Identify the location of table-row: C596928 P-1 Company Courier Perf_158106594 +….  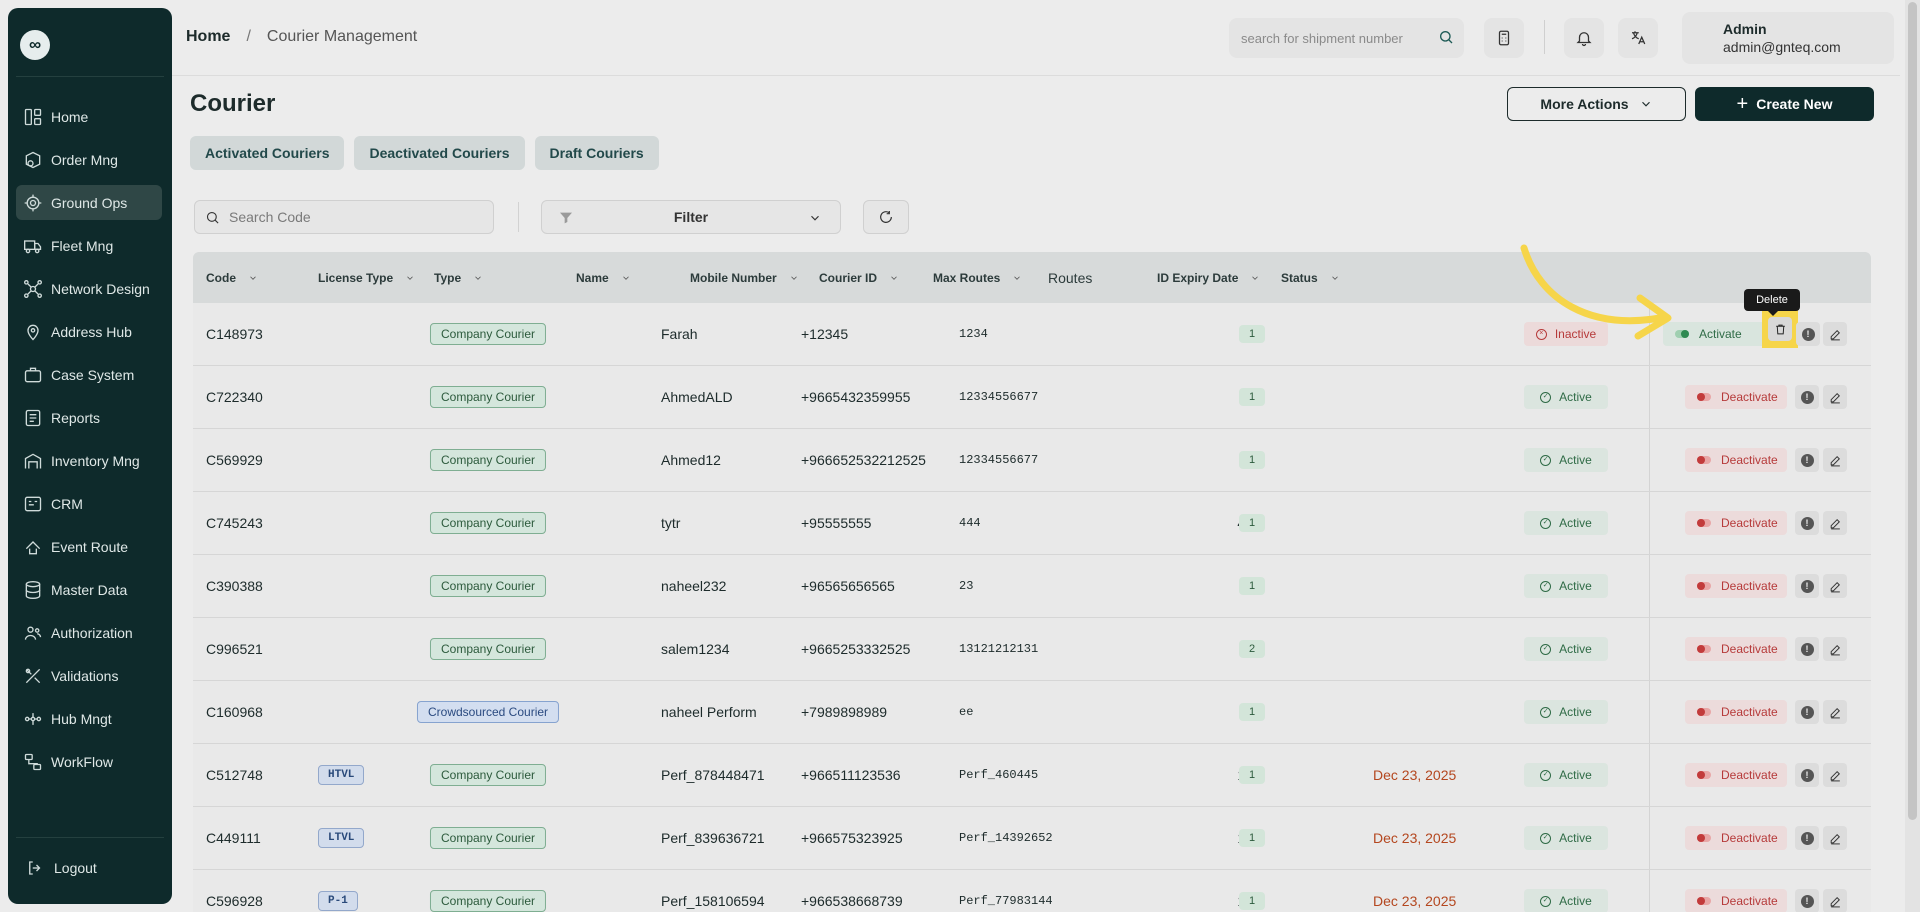
(1032, 891).